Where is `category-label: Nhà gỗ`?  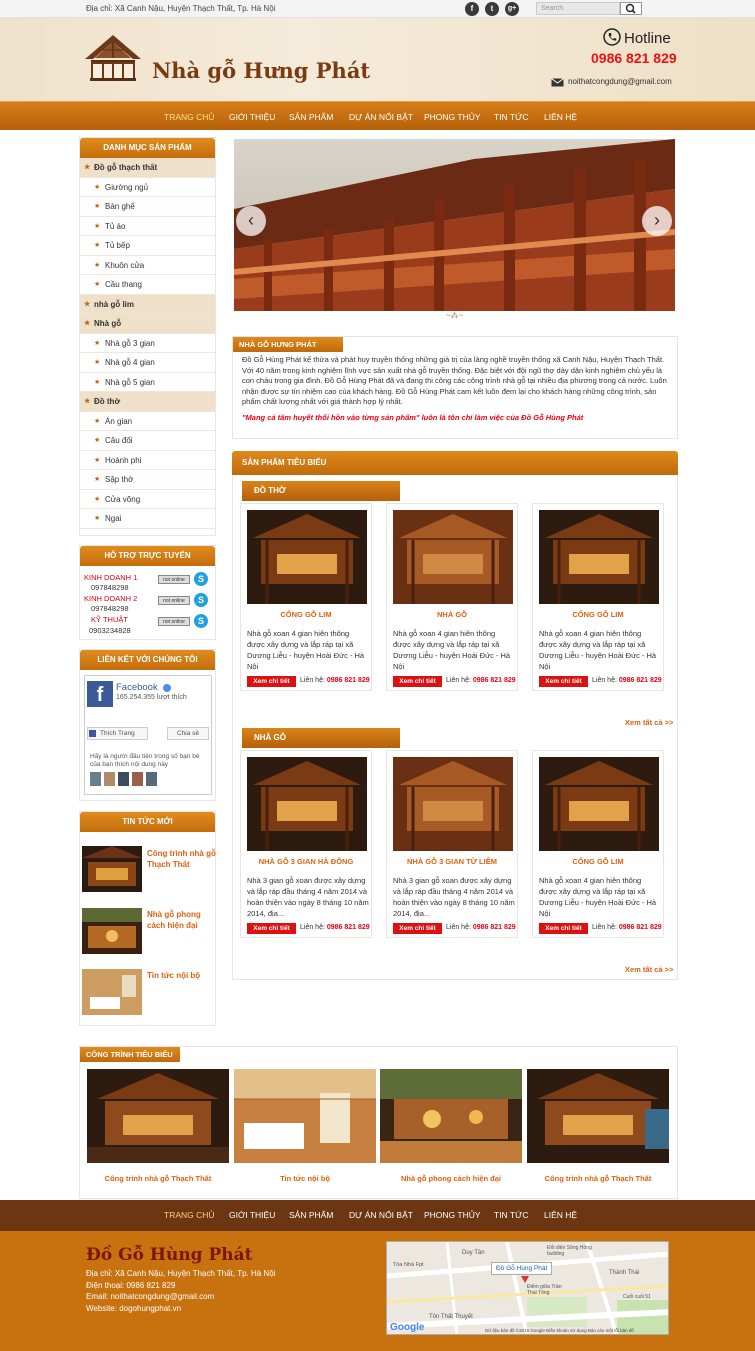 category-label: Nhà gỗ is located at coordinates (107, 323).